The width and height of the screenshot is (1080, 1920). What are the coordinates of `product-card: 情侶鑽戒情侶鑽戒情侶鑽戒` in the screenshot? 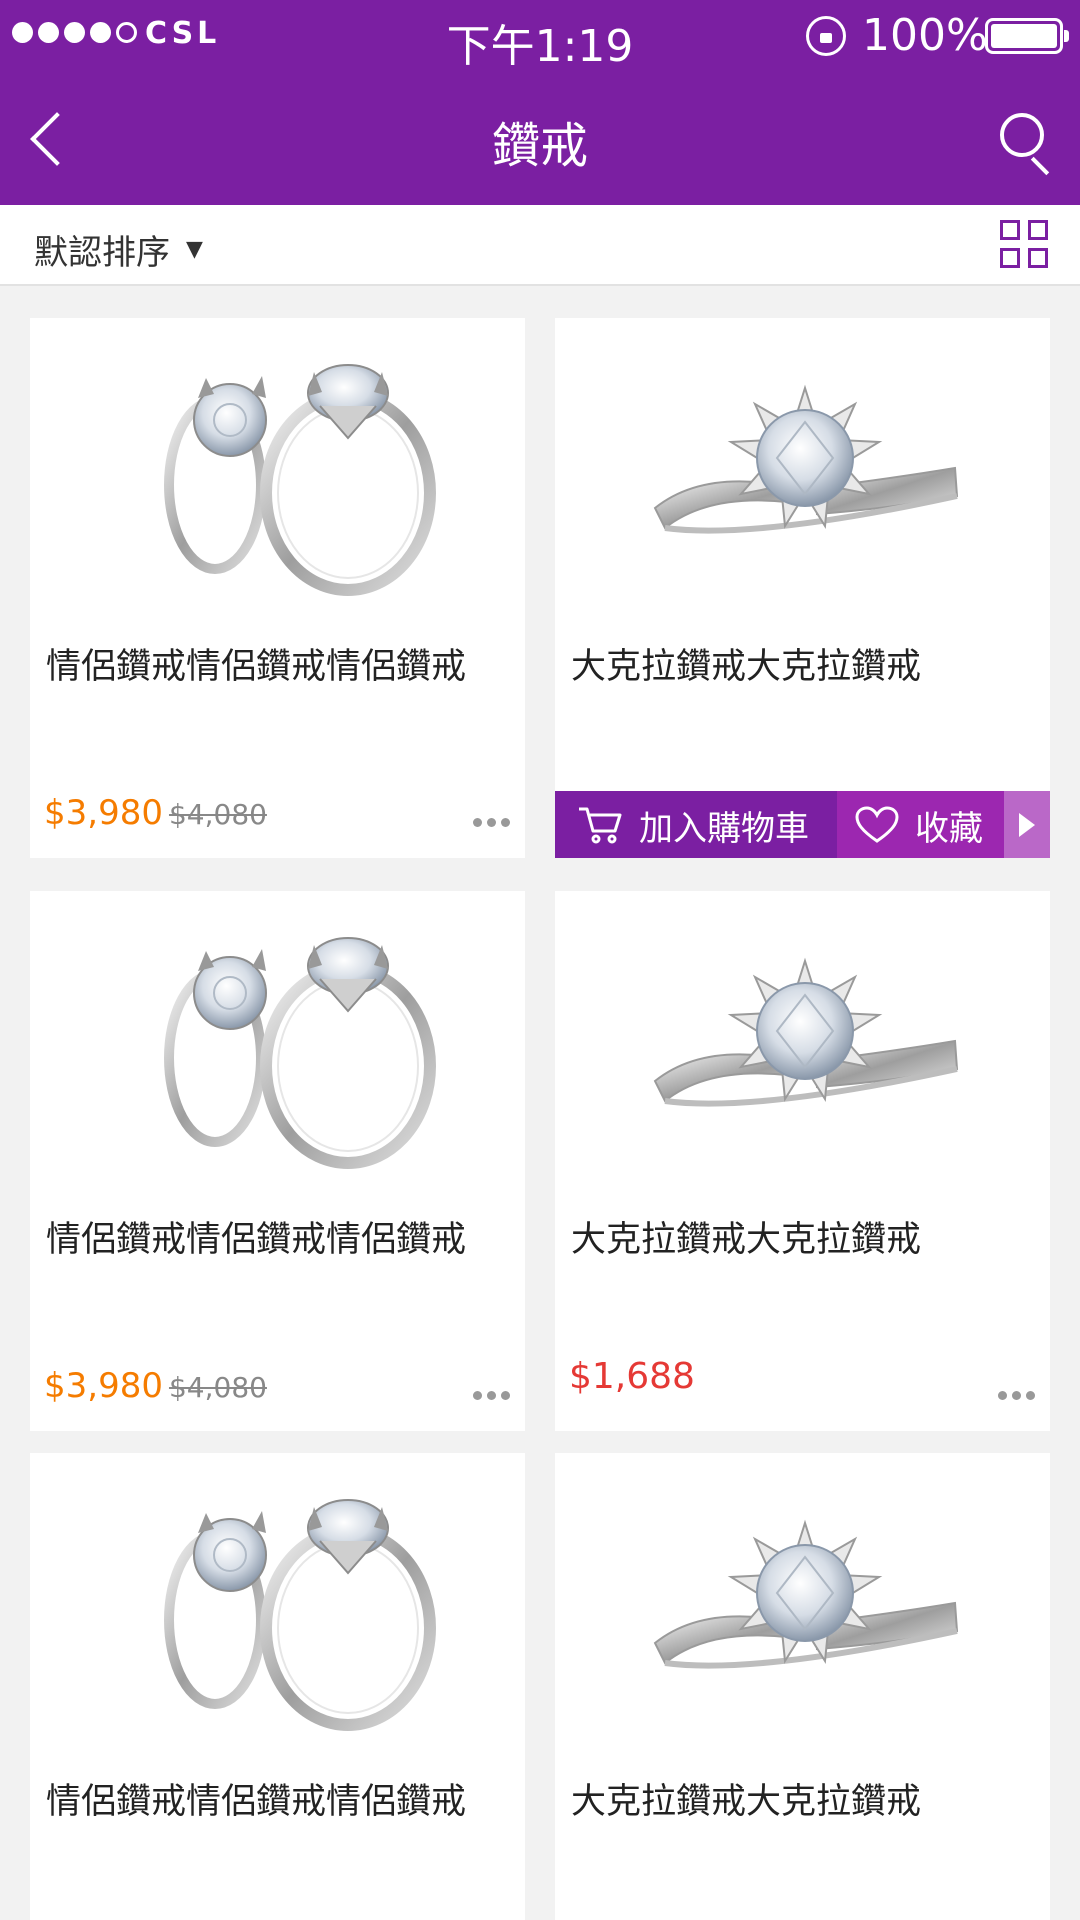 It's located at (277, 1686).